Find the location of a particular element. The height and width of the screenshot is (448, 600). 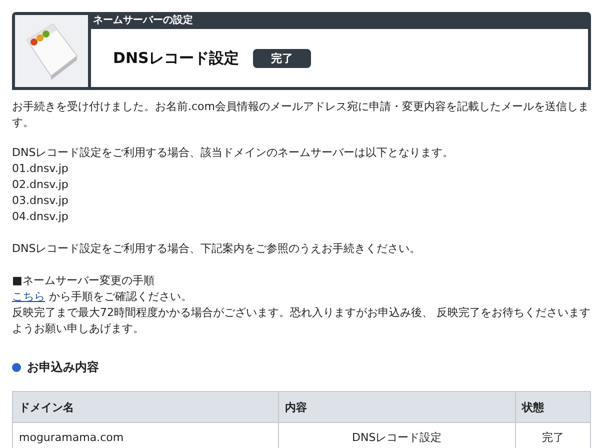

section-heading: お申込み内容 is located at coordinates (63, 367).